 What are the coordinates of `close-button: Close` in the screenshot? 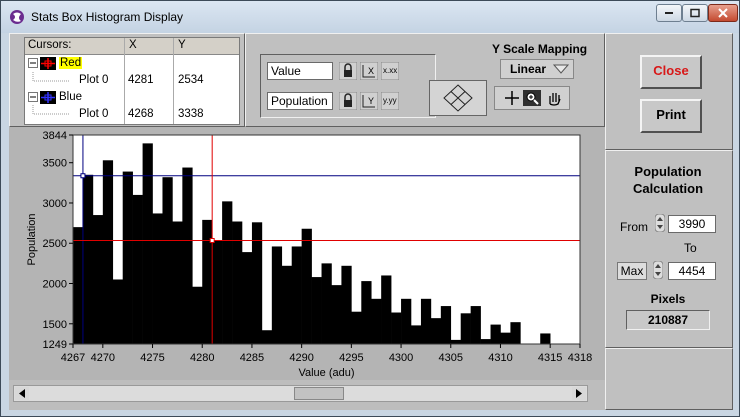 It's located at (671, 72).